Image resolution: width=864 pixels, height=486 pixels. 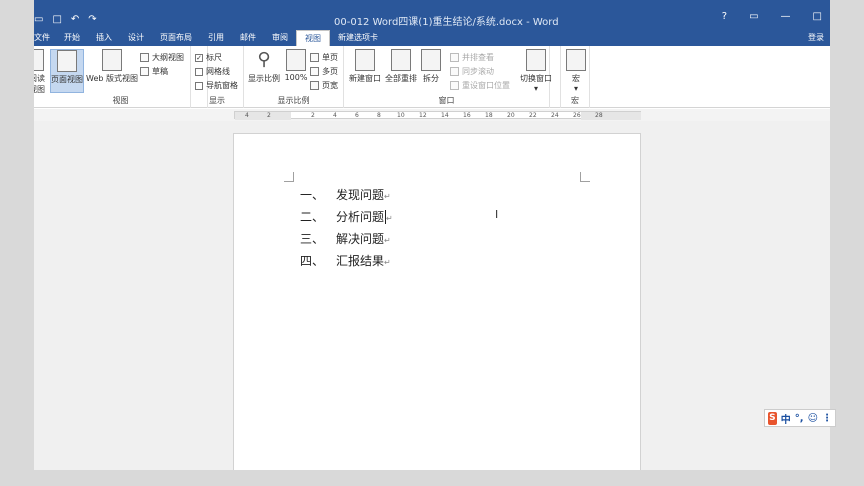 I want to click on ime-punctuation-toggle: °,, so click(x=799, y=418).